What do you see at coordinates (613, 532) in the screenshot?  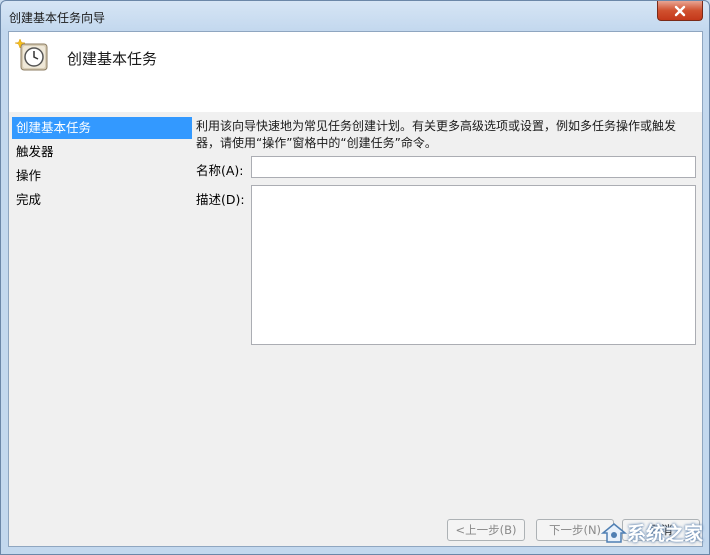 I see `house-logo-icon` at bounding box center [613, 532].